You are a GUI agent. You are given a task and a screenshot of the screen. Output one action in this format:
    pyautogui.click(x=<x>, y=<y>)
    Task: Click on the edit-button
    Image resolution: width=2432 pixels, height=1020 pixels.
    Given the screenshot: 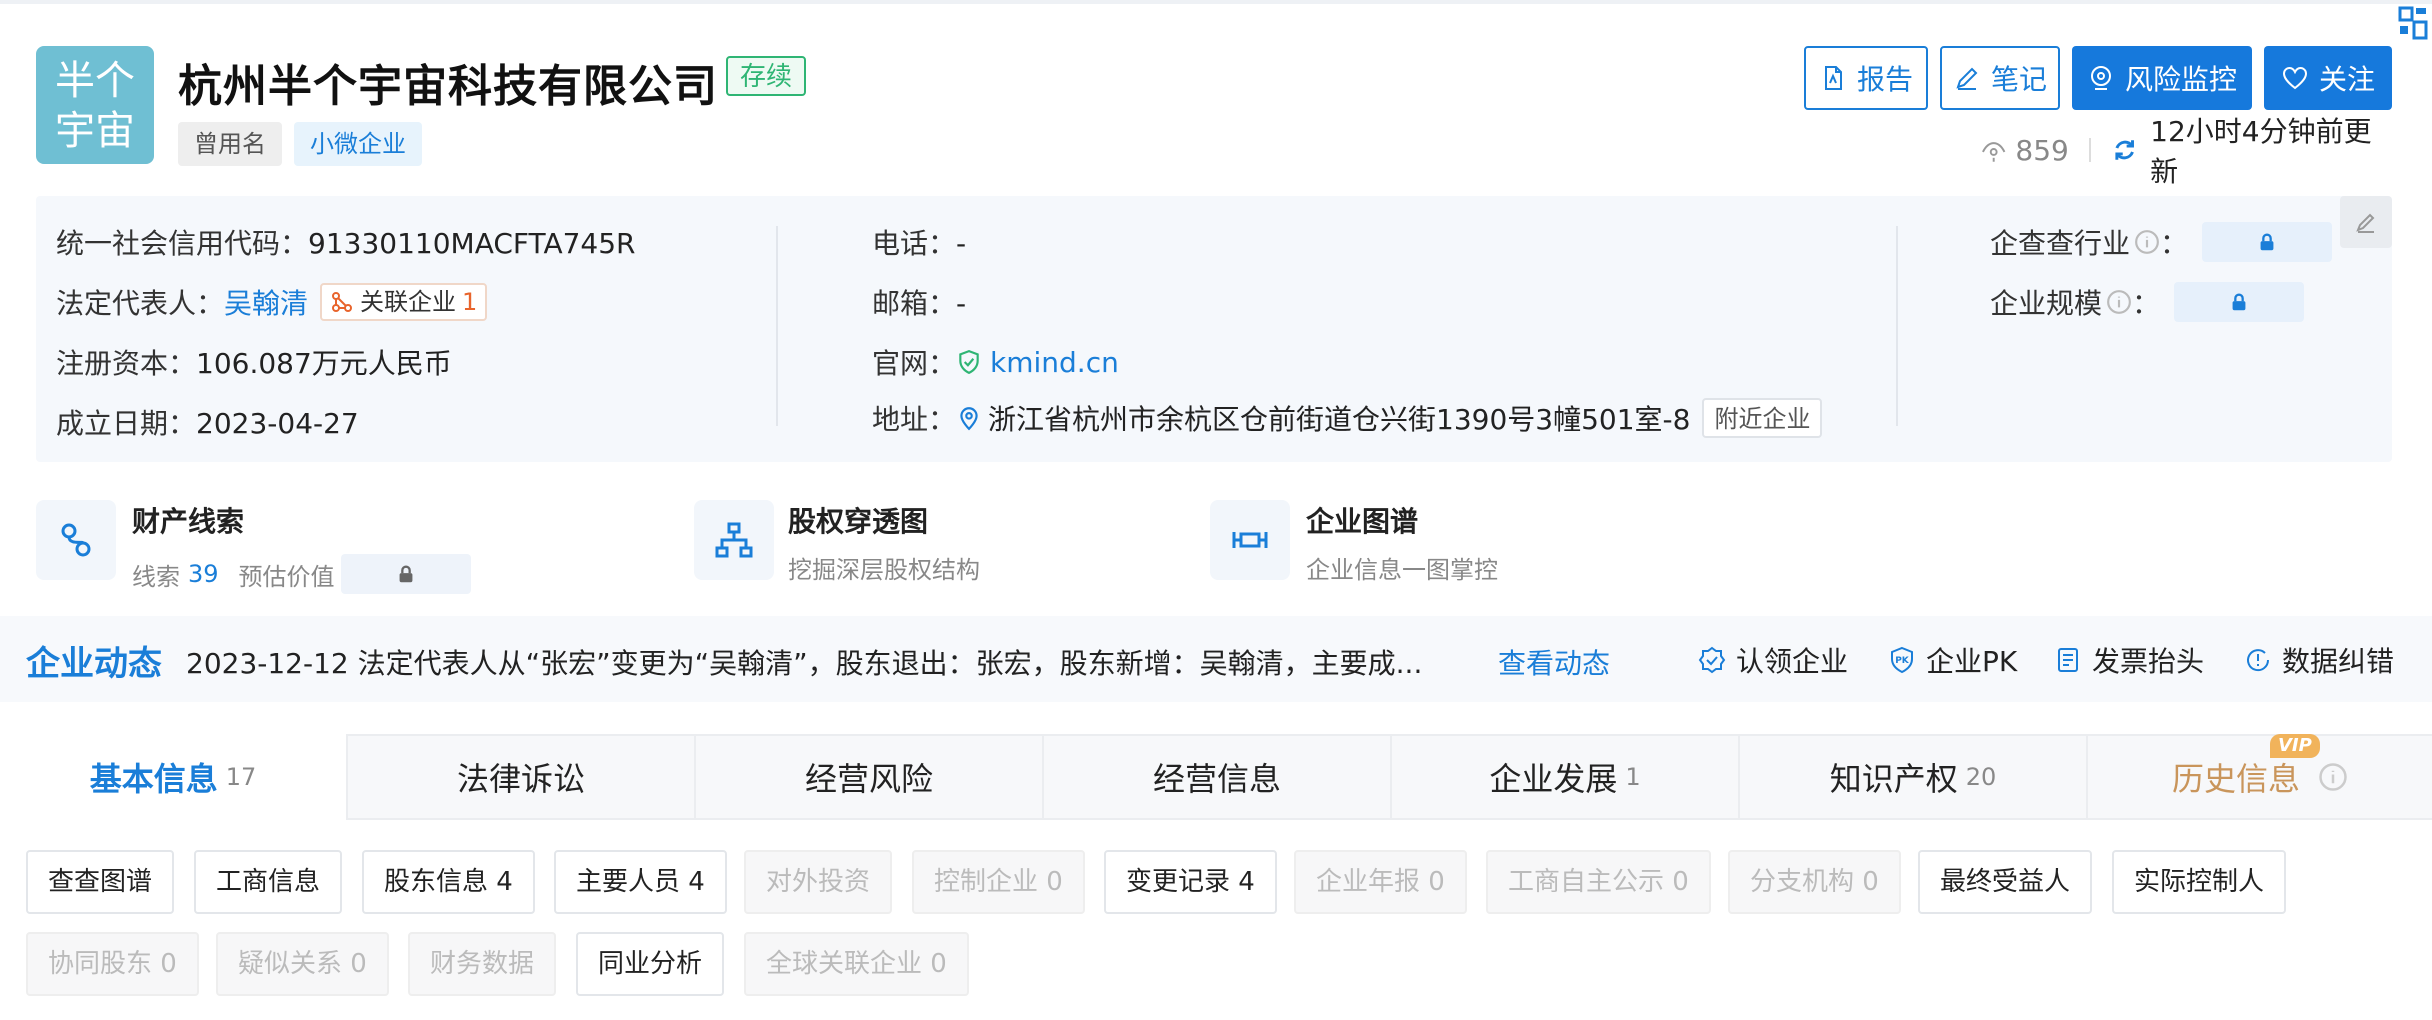 What is the action you would take?
    pyautogui.click(x=2366, y=222)
    